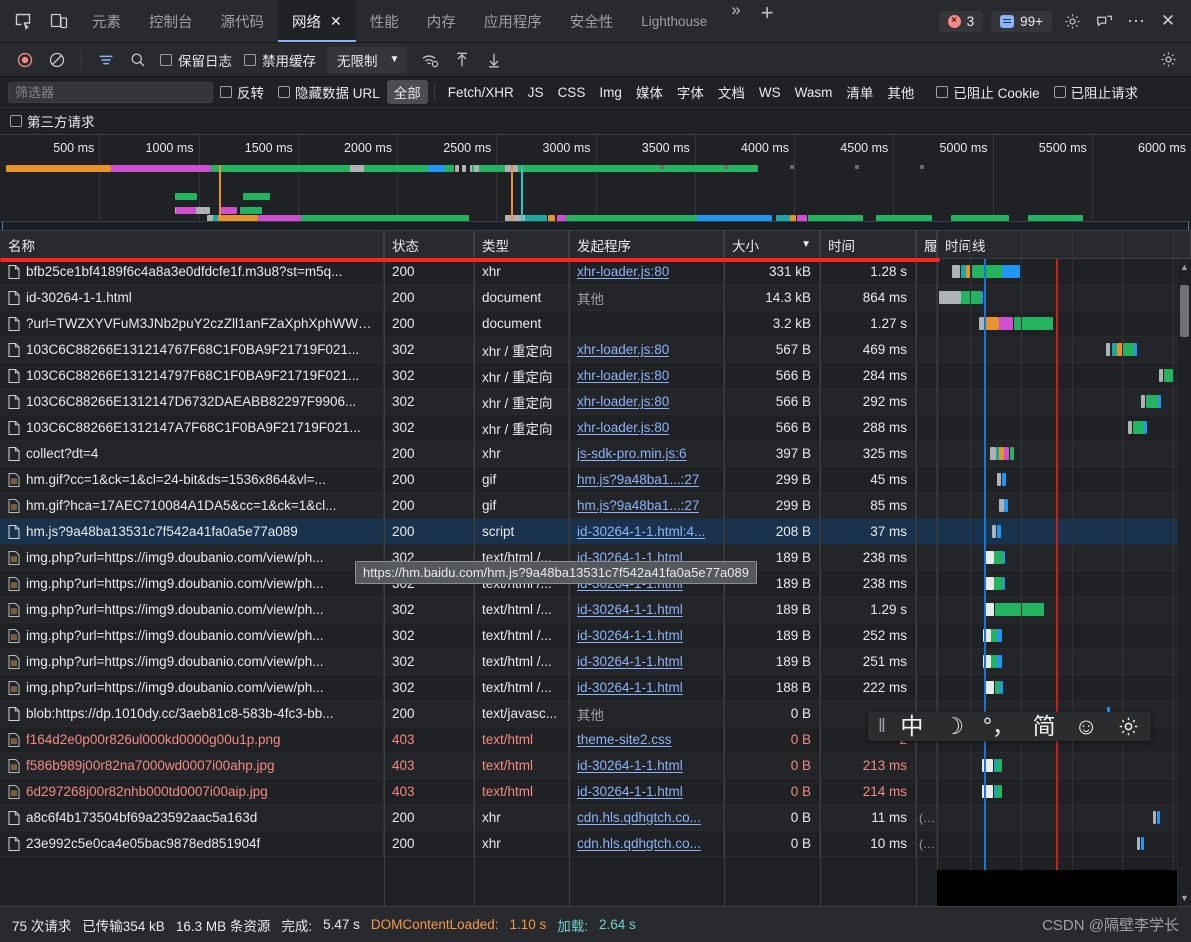  What do you see at coordinates (57, 60) in the screenshot?
I see `clear-button` at bounding box center [57, 60].